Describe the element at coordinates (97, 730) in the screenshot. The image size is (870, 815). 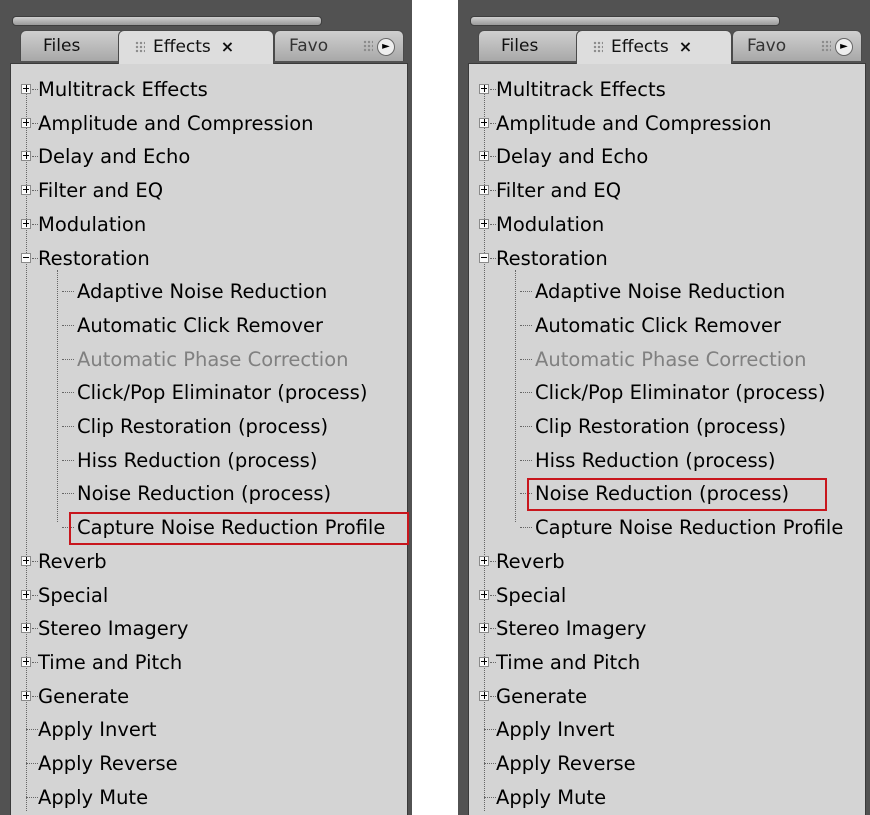
I see `tree-item-label: Apply Invert` at that location.